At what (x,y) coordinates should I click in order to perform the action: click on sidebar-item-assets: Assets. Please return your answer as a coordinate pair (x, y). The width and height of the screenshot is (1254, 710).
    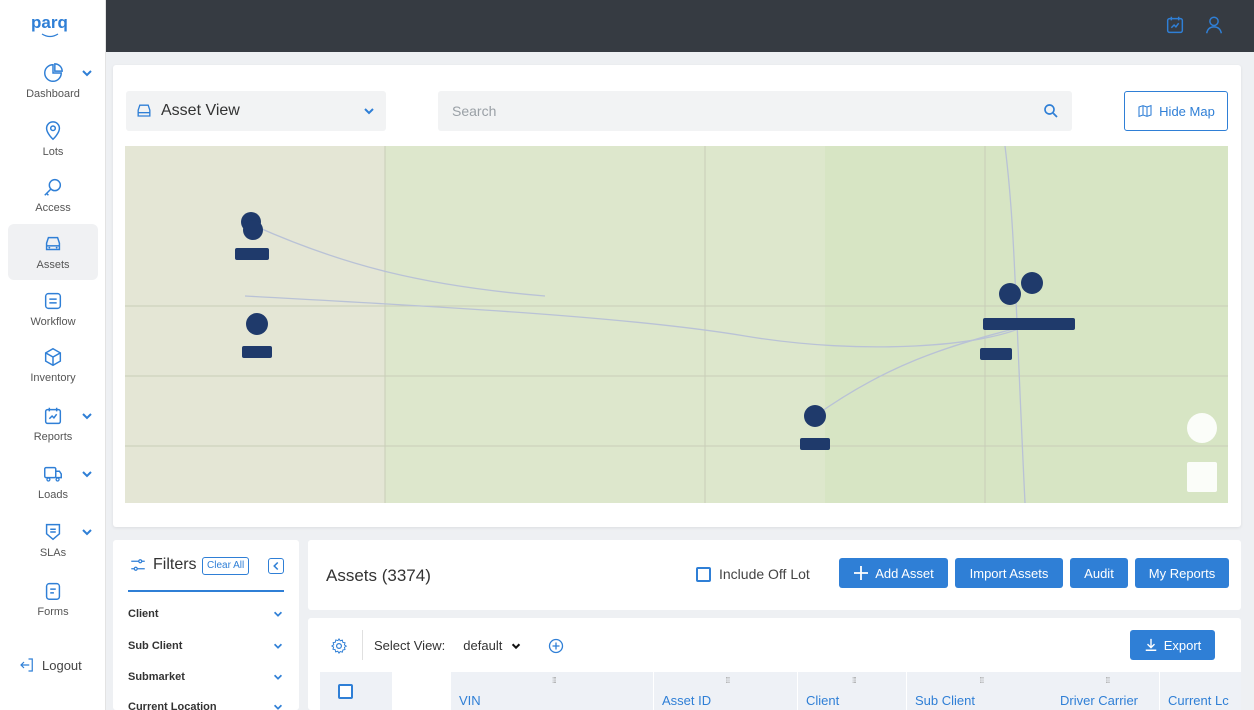
    Looking at the image, I should click on (53, 252).